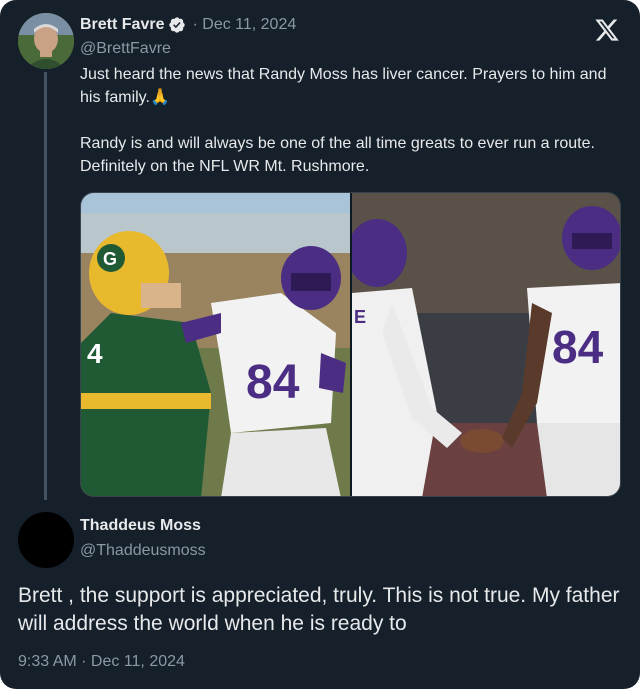  I want to click on svg-text: G, so click(110, 259).